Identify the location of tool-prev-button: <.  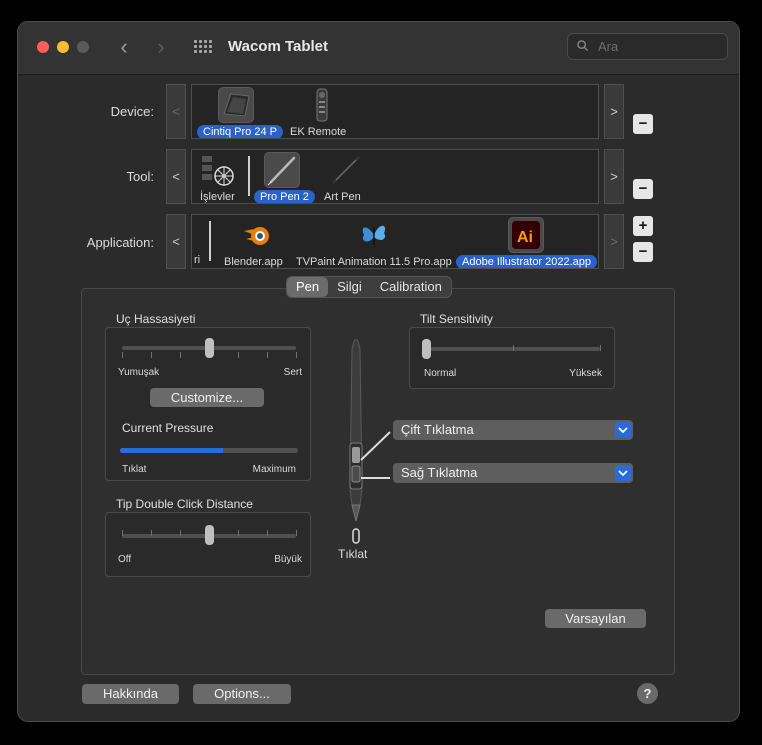
(176, 176).